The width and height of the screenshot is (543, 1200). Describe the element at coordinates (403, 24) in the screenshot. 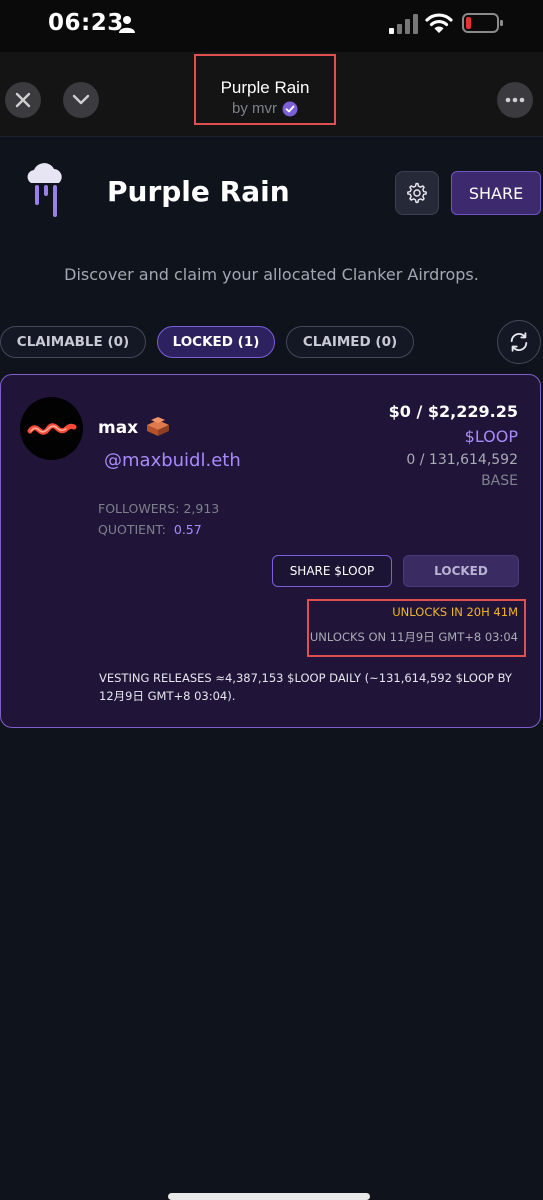

I see `signal-icon` at that location.